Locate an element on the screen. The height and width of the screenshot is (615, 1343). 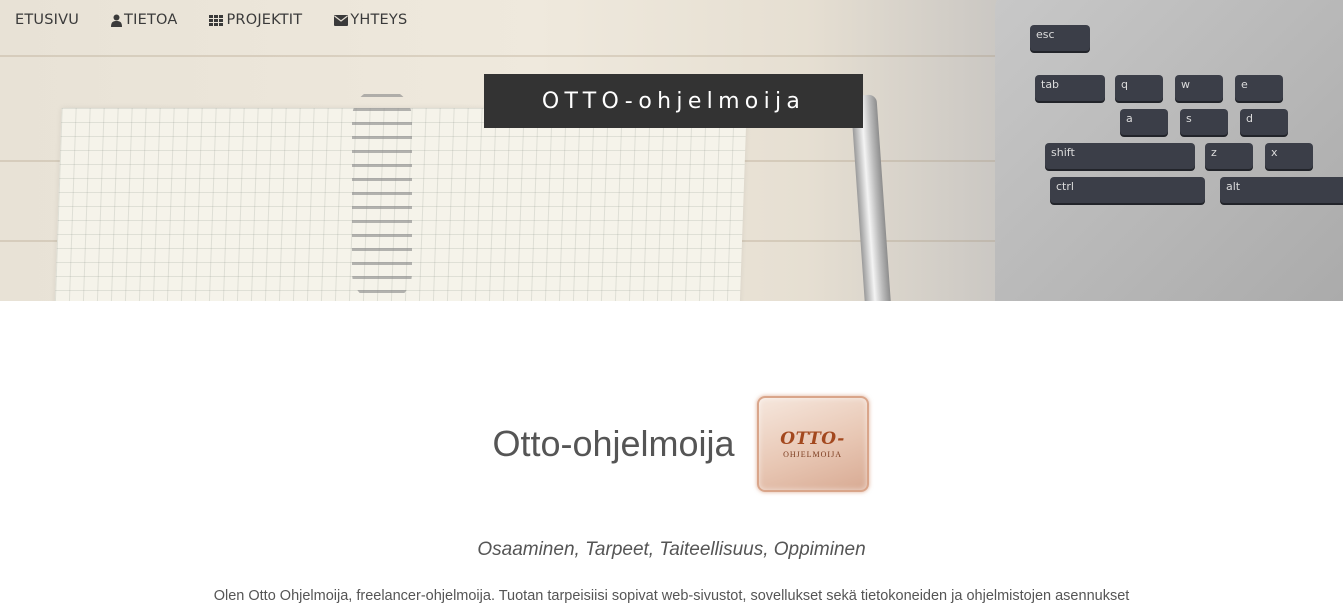
key-x: x is located at coordinates (1289, 156).